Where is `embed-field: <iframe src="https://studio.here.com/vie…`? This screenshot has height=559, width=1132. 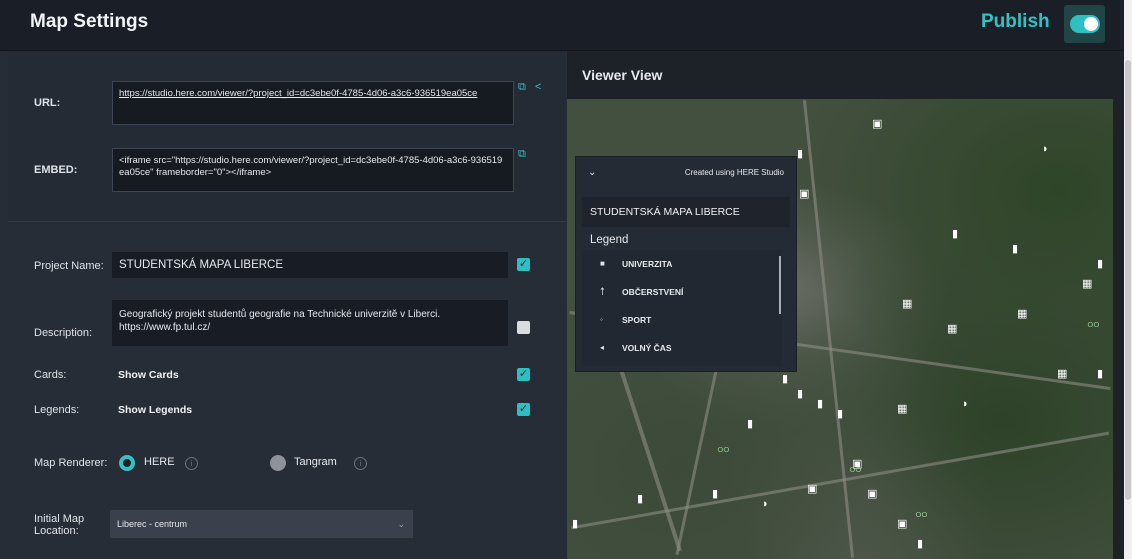 embed-field: <iframe src="https://studio.here.com/vie… is located at coordinates (313, 170).